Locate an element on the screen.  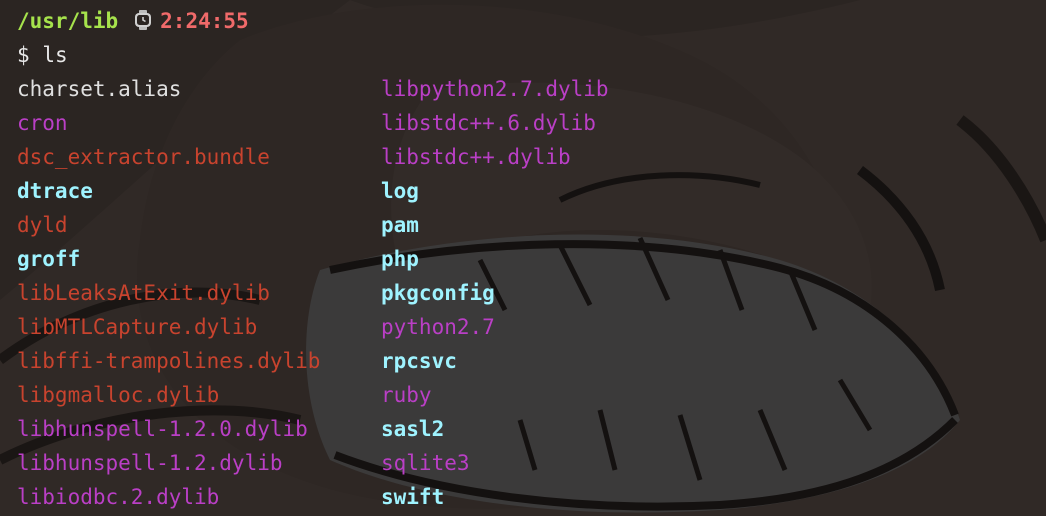
listing-entry: ruby is located at coordinates (406, 395).